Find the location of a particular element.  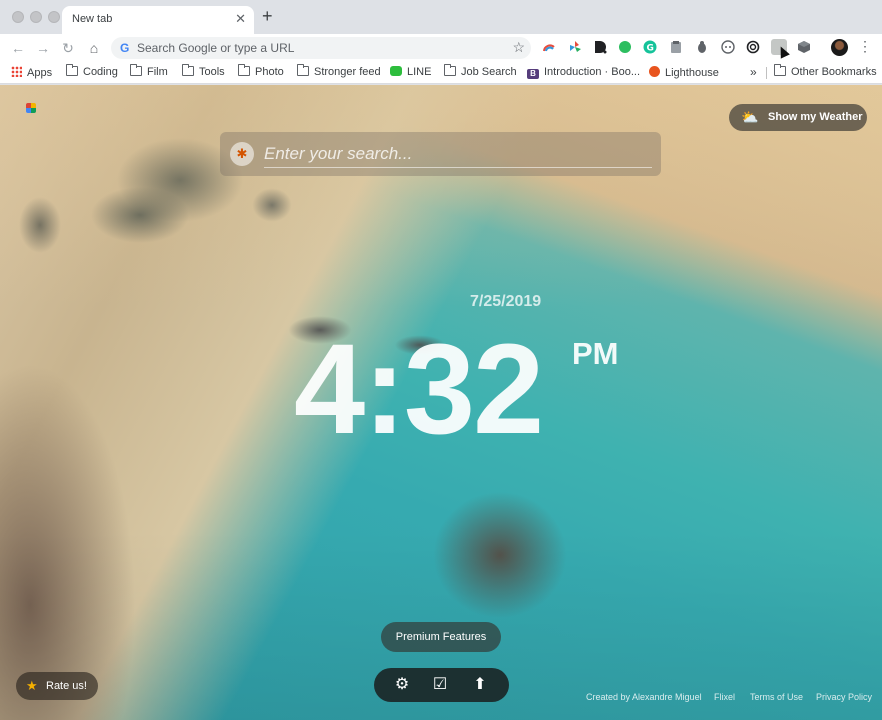

clock-time: 4:32 is located at coordinates (419, 389).